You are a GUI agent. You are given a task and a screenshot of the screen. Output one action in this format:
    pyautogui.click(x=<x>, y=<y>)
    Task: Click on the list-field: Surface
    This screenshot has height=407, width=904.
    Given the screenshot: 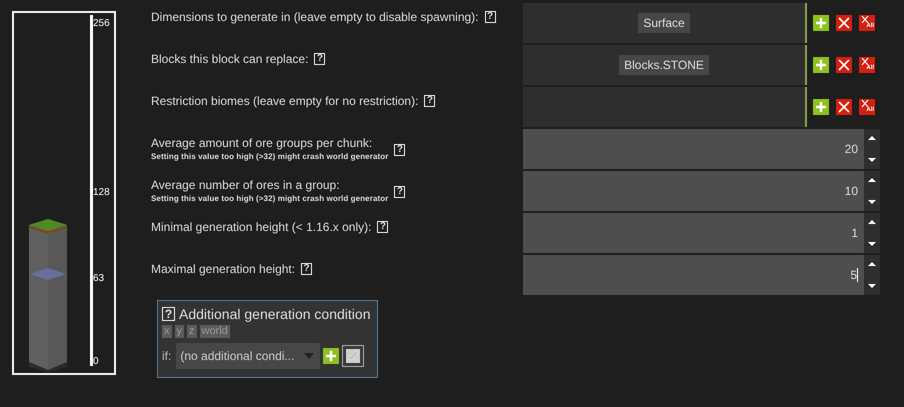 What is the action you would take?
    pyautogui.click(x=665, y=23)
    